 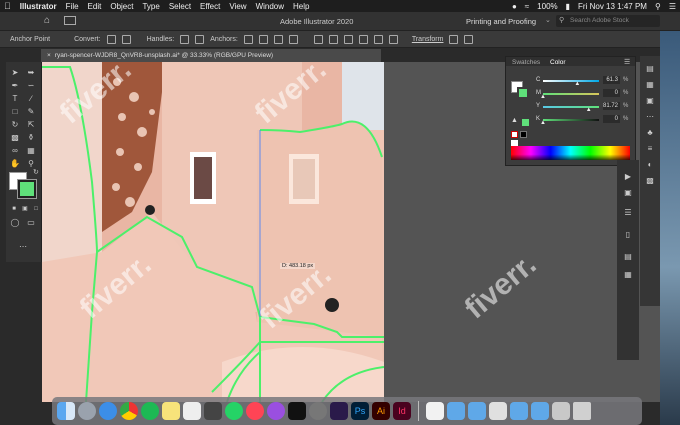 I want to click on menu-app-name: Illustrator, so click(x=38, y=6).